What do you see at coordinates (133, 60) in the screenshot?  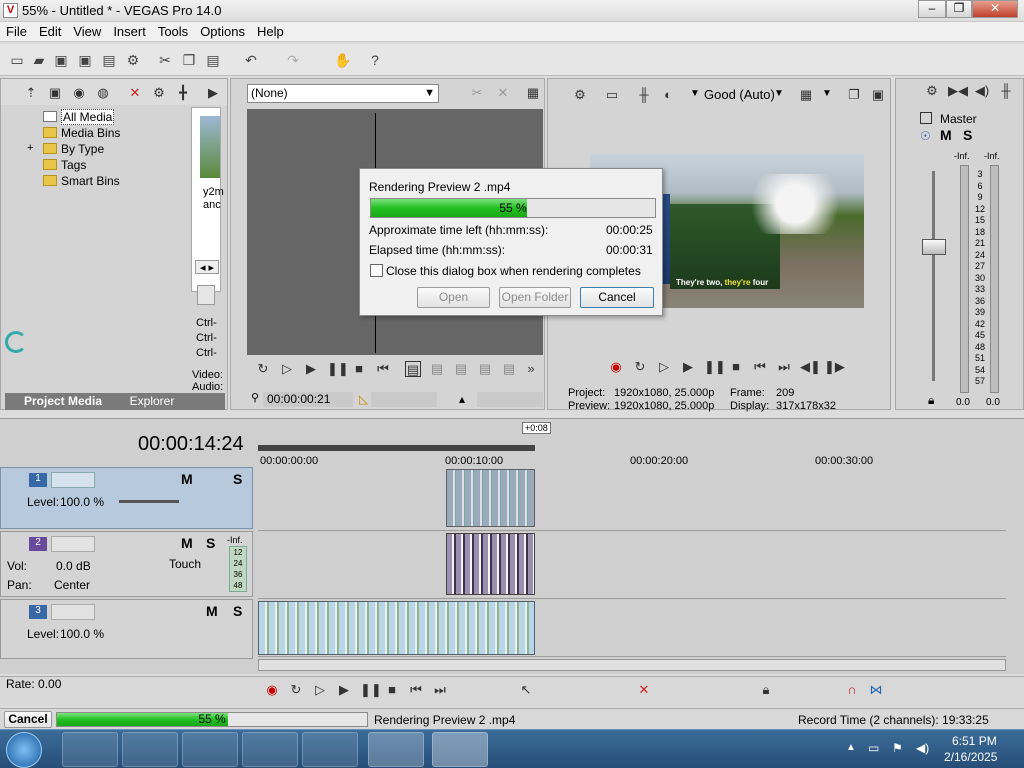 I see `properties-icon: ⚙` at bounding box center [133, 60].